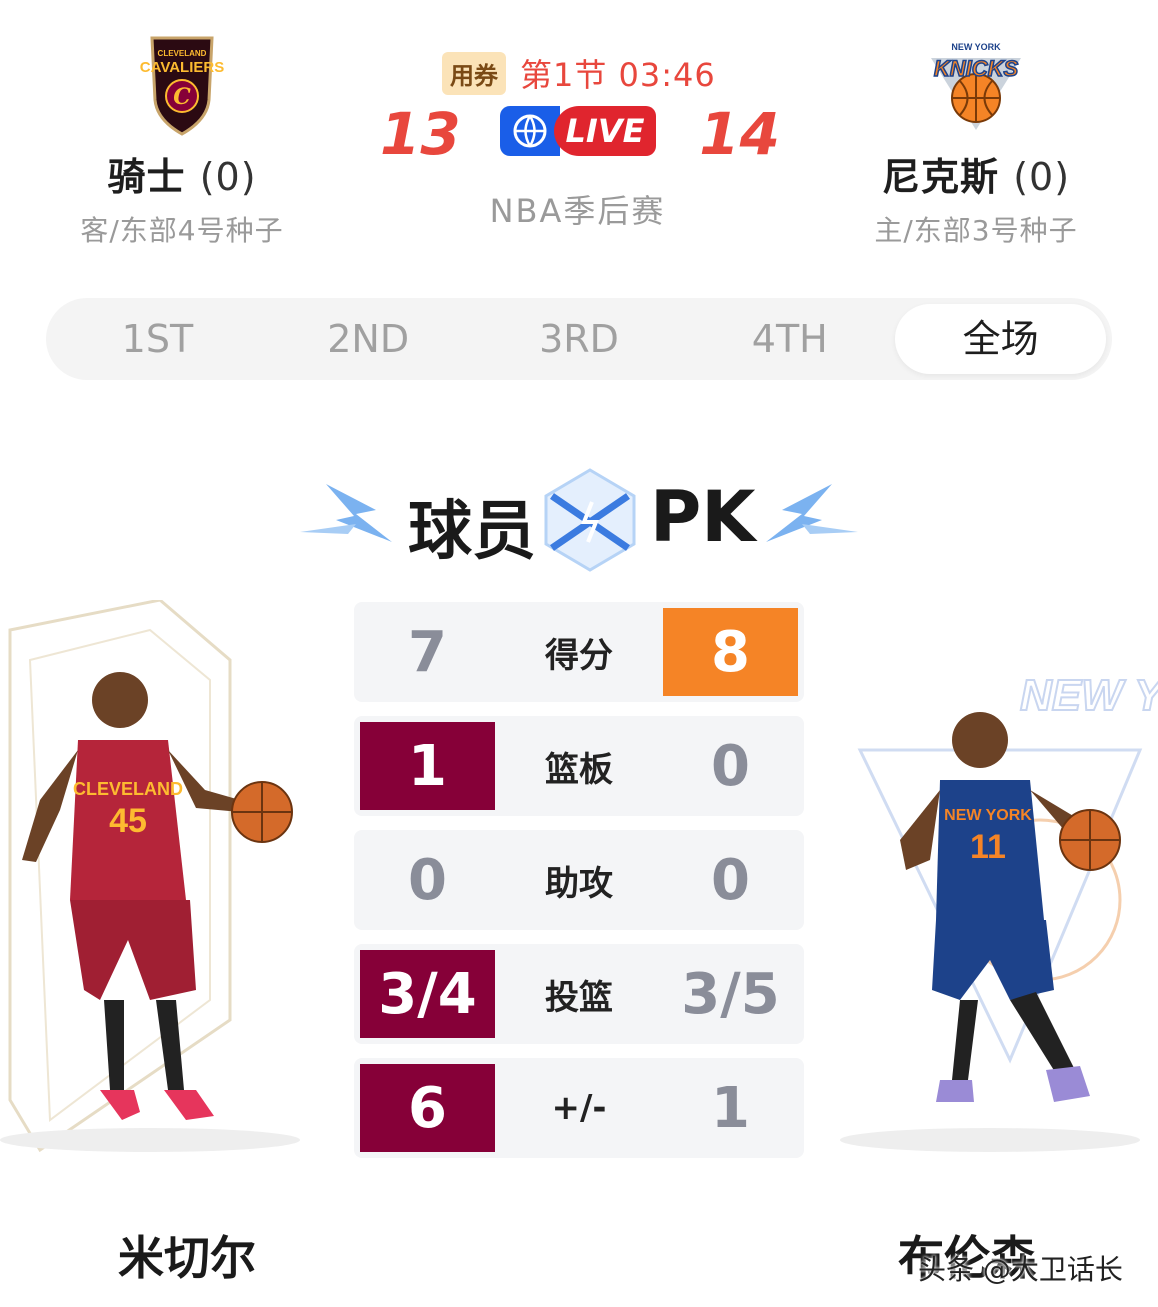 The width and height of the screenshot is (1158, 1307). I want to click on player-left-name: 米切尔, so click(187, 1255).